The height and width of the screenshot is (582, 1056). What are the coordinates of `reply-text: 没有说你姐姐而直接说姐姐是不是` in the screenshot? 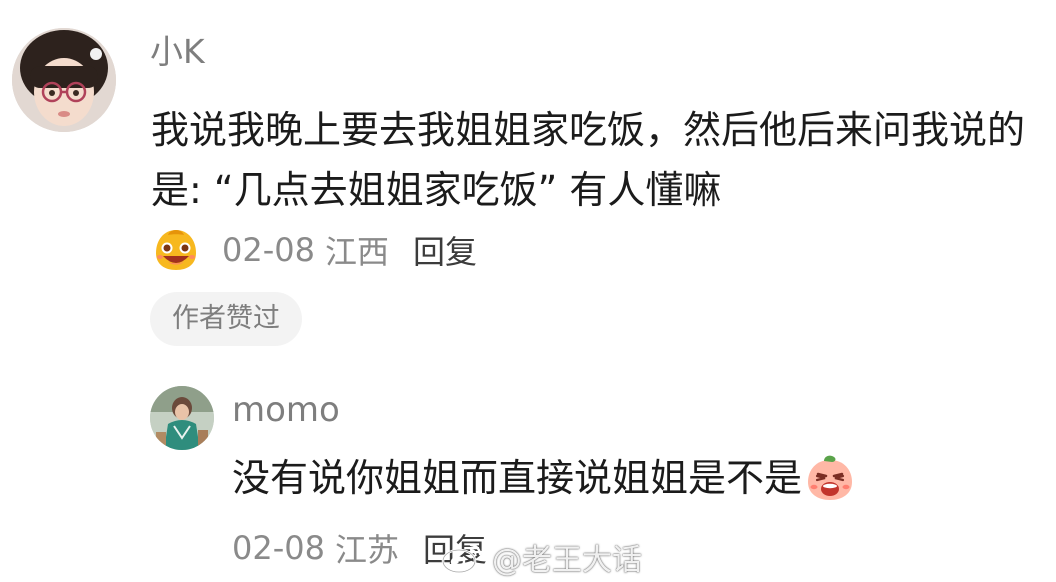 It's located at (517, 478).